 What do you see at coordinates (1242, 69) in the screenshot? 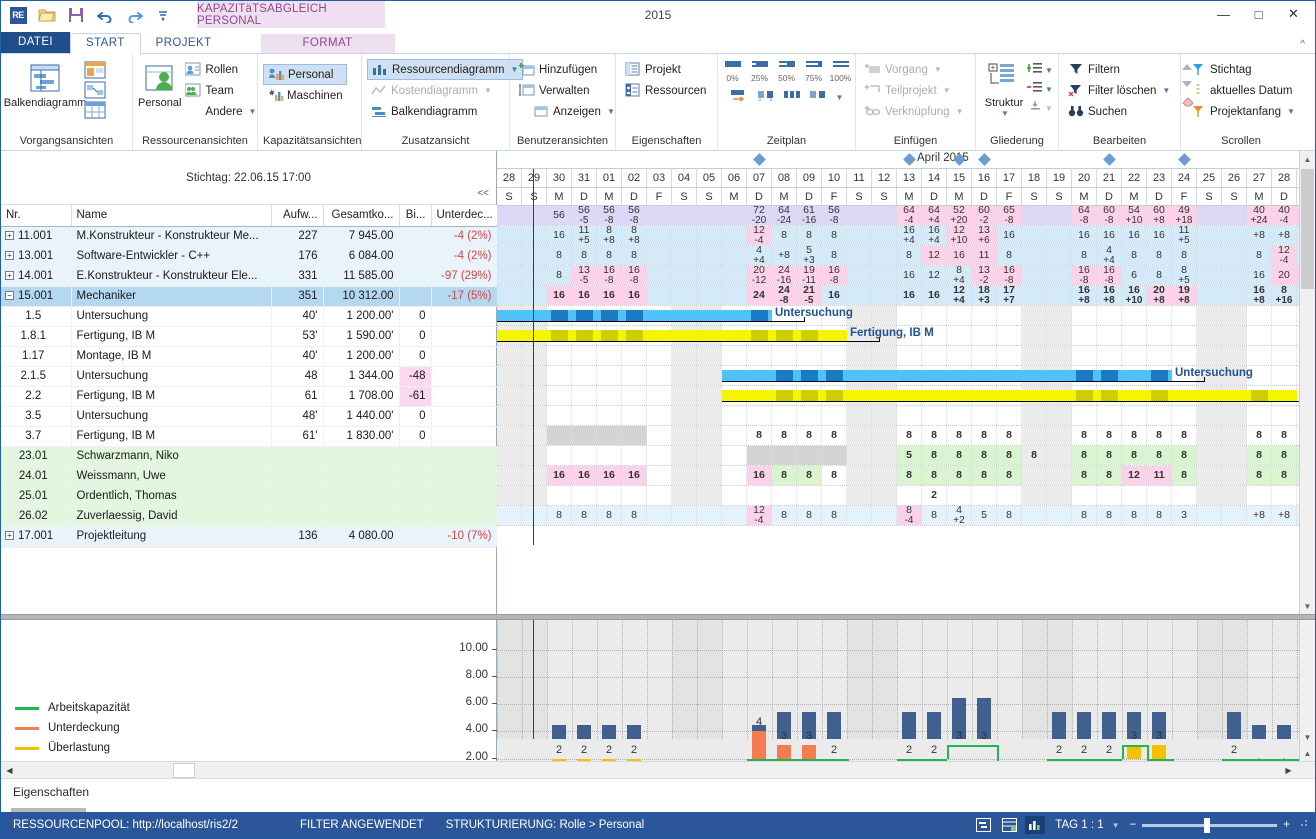
I see `stichtag-button: Stichtag` at bounding box center [1242, 69].